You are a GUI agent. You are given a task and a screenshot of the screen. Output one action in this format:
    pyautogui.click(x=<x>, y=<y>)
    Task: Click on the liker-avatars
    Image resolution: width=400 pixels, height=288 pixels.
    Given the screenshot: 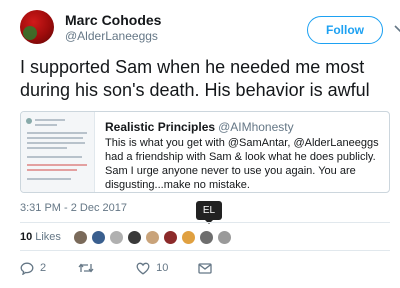 What is the action you would take?
    pyautogui.click(x=153, y=237)
    